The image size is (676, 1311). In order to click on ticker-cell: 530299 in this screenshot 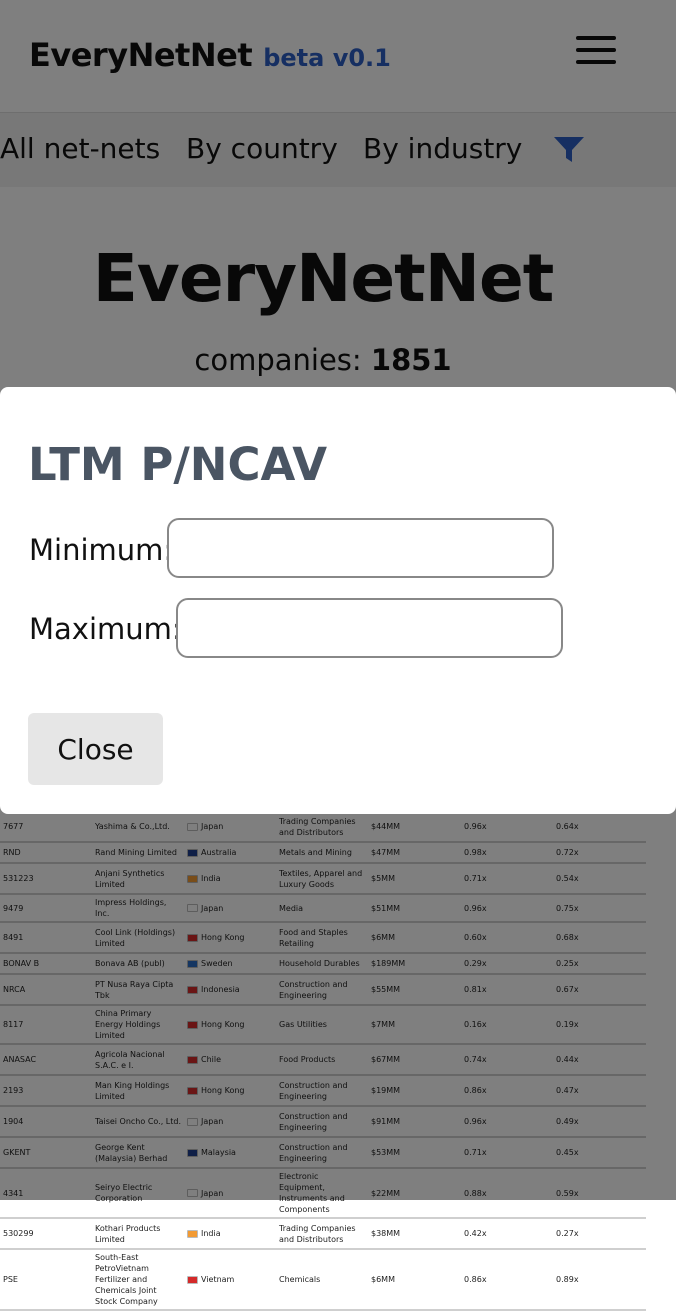, I will do `click(46, 1234)`.